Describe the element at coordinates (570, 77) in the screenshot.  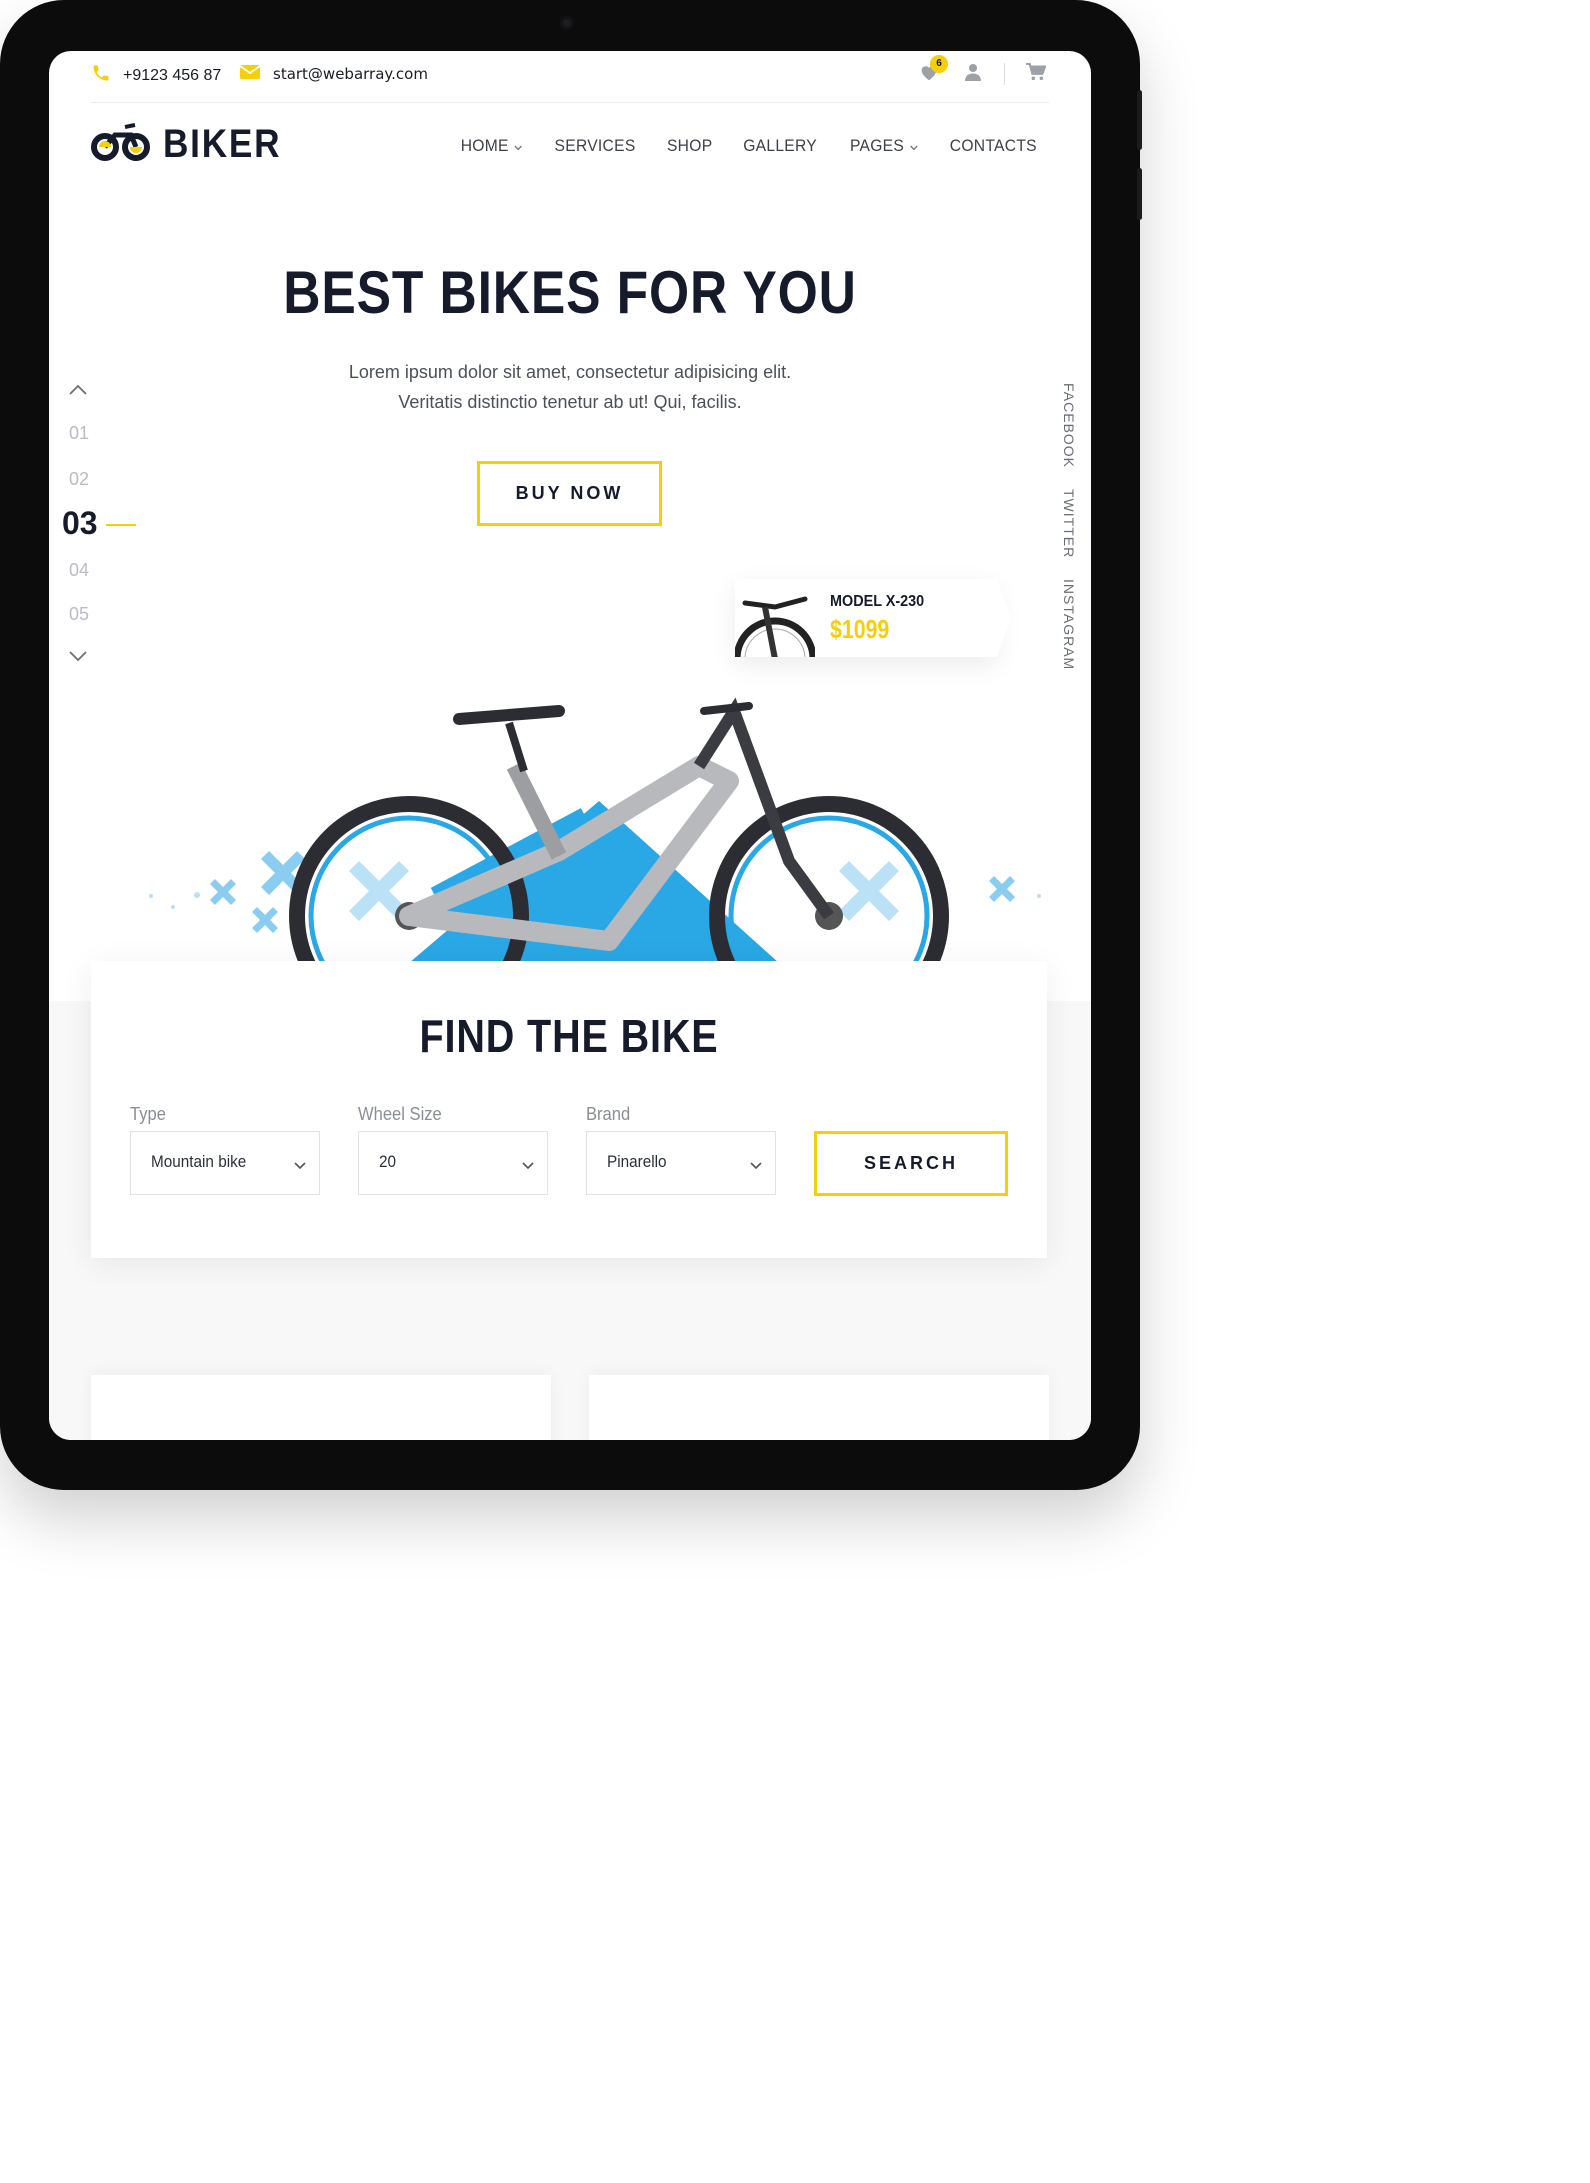
I see `top-bar: +9123 456 87 start@webarray.com 6` at that location.